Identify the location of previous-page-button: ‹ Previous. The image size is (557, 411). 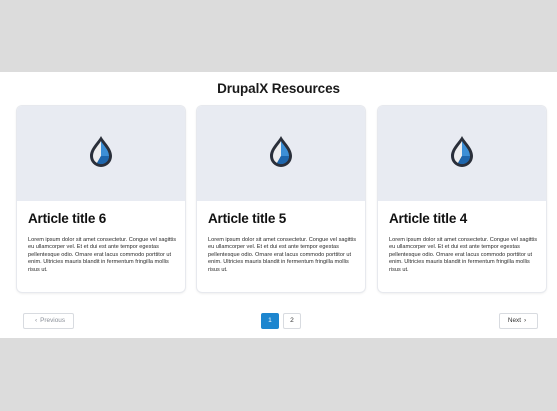
(48, 321).